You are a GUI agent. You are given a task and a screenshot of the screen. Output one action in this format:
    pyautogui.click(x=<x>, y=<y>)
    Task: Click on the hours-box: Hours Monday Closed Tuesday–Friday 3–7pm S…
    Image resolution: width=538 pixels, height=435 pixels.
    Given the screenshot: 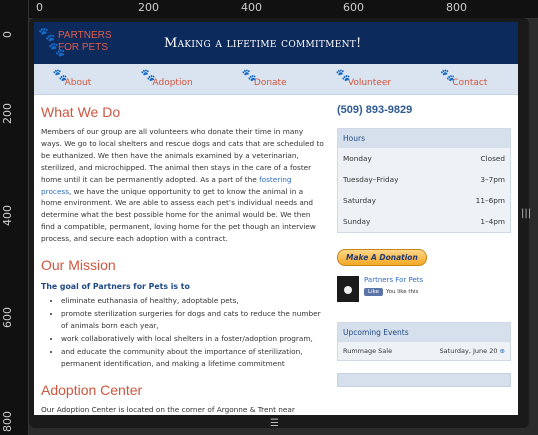 What is the action you would take?
    pyautogui.click(x=424, y=180)
    